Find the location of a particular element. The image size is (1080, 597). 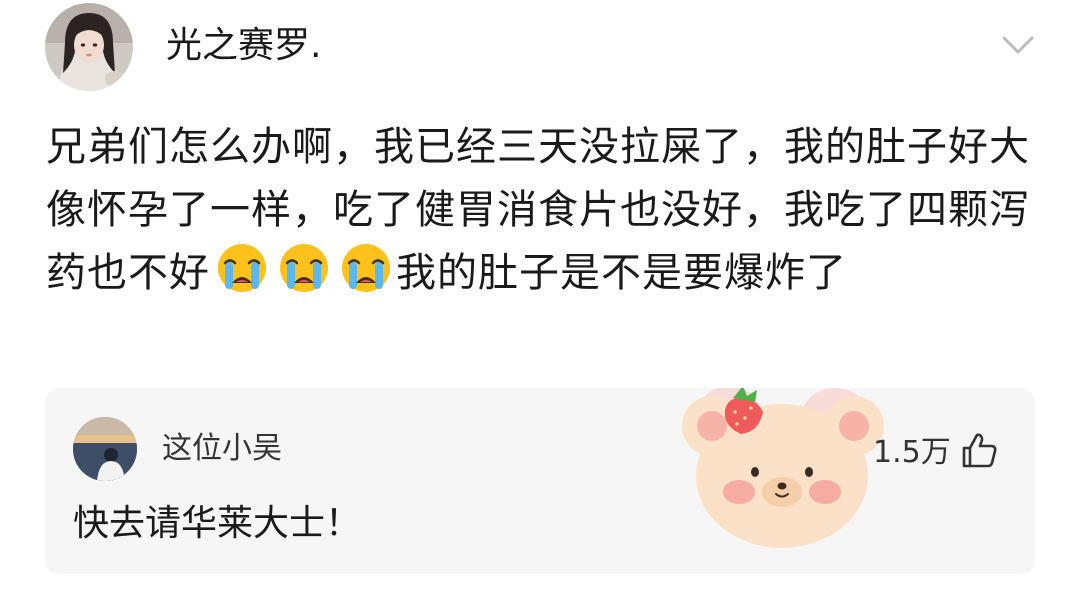

author-name: 光之赛罗. is located at coordinates (243, 46).